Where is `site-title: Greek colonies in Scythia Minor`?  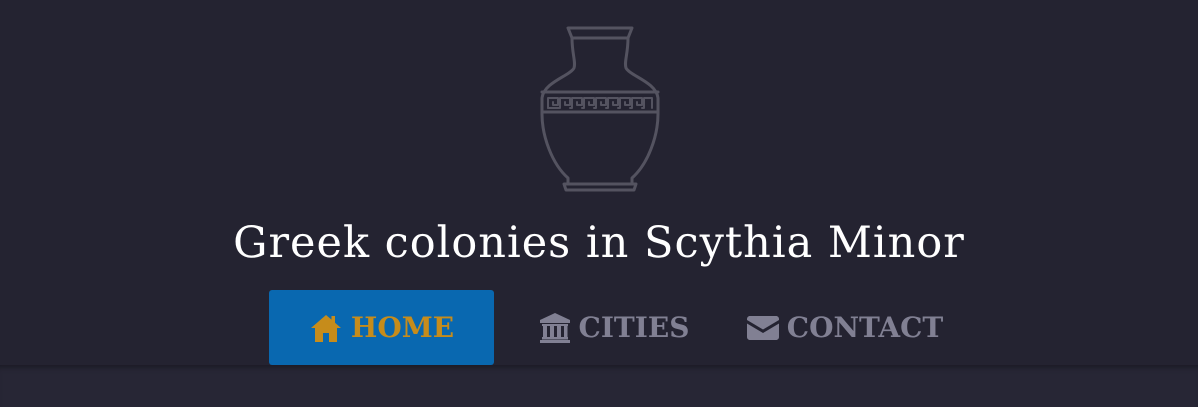
site-title: Greek colonies in Scythia Minor is located at coordinates (599, 243).